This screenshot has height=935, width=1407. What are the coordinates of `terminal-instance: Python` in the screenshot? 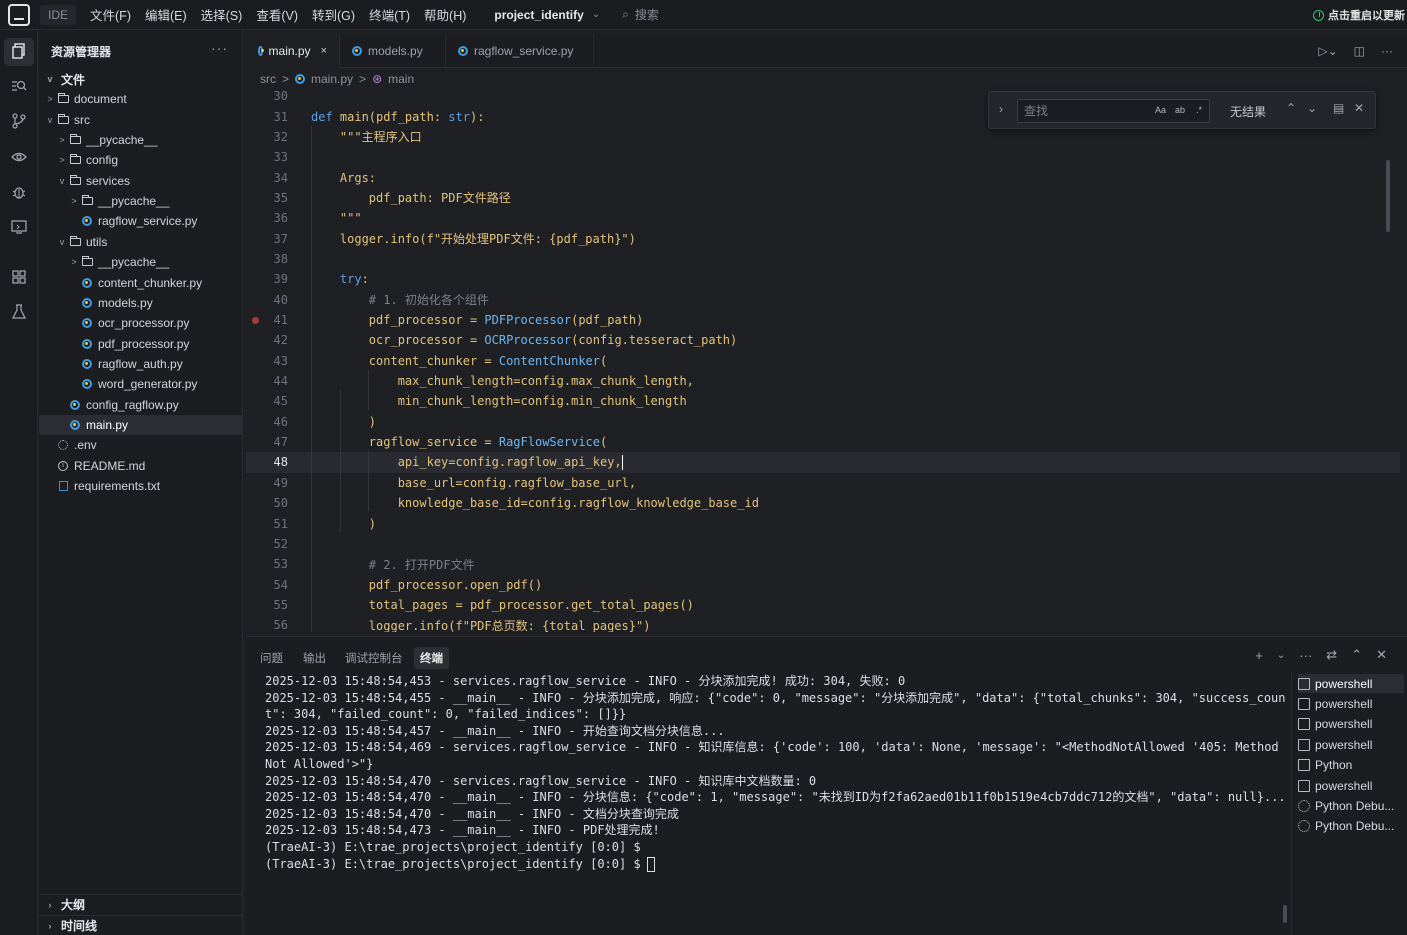 It's located at (1351, 765).